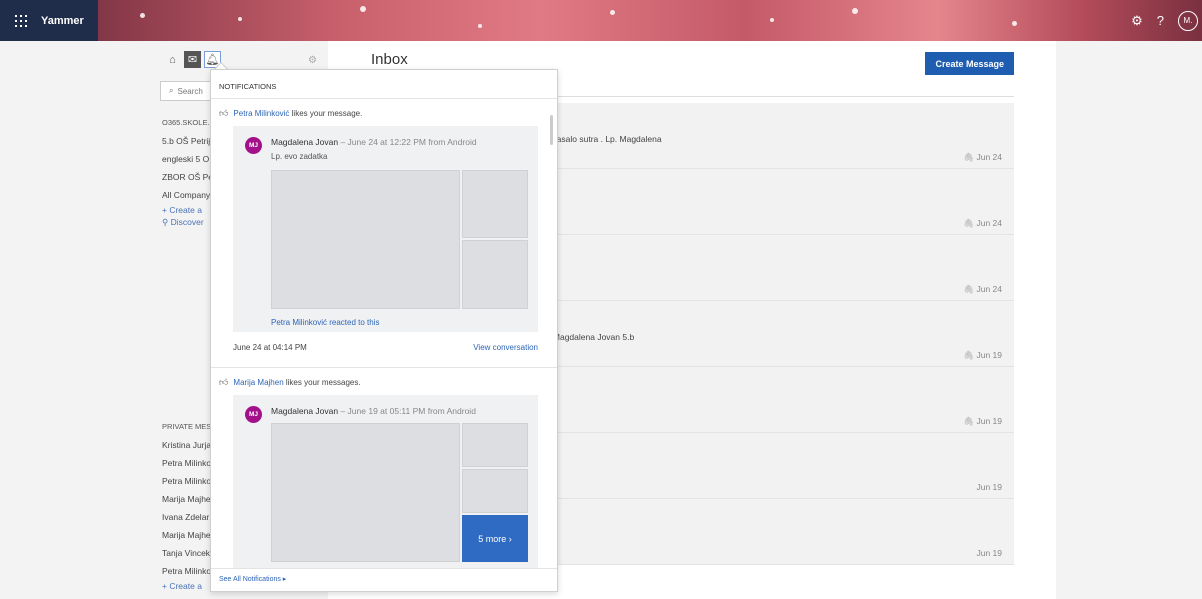 This screenshot has height=599, width=1202. I want to click on top-right-controls: ⚙ ? M., so click(1166, 20).